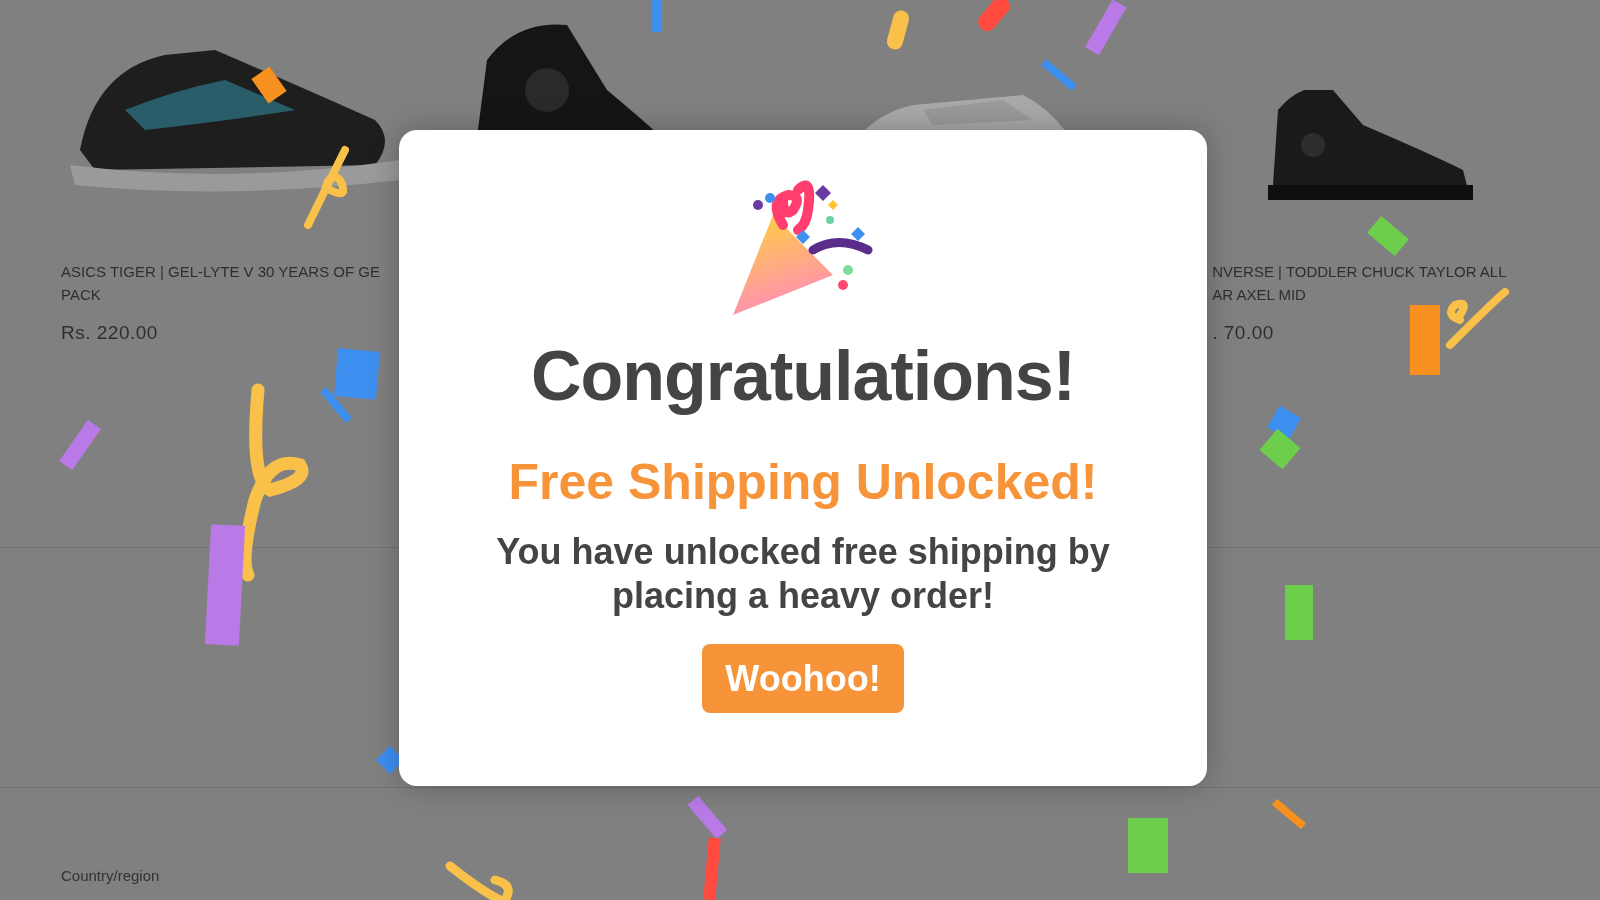 The height and width of the screenshot is (900, 1600). I want to click on dialog-title: Congratulations!, so click(803, 376).